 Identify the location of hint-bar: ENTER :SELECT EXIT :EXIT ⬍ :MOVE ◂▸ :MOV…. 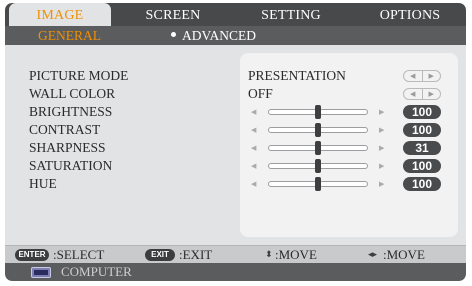
(235, 254).